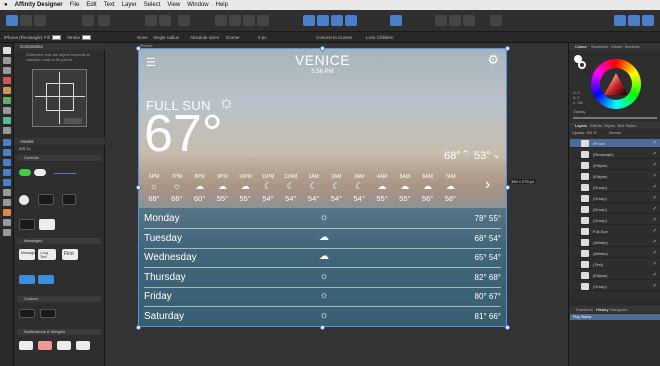 This screenshot has width=660, height=366. I want to click on text-tool-icon, so click(7, 192).